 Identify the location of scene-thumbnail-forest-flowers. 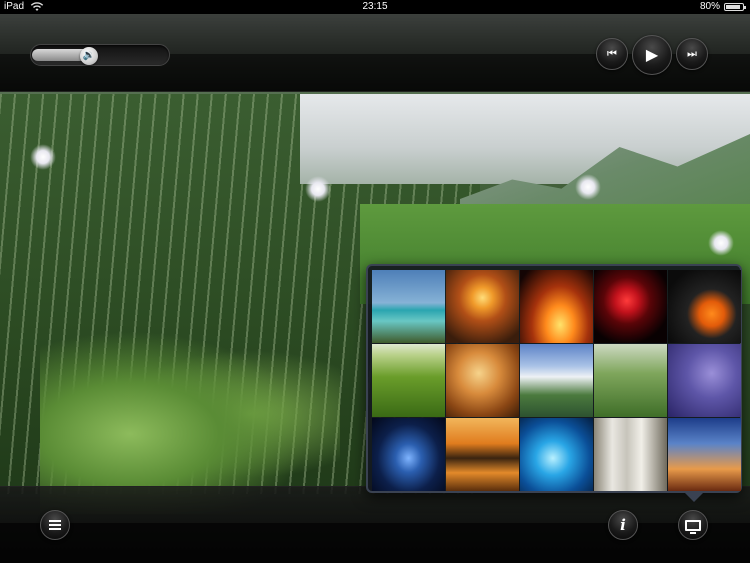
(630, 380).